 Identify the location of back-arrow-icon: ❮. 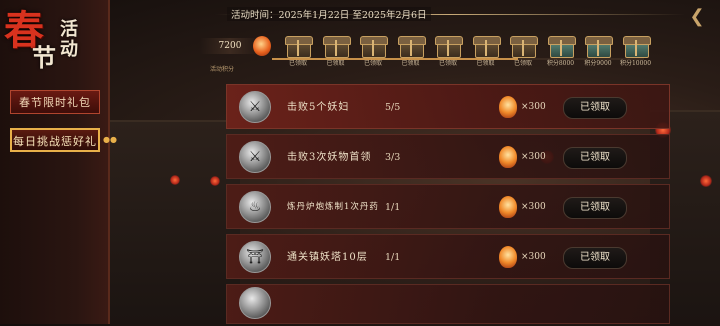
(697, 17).